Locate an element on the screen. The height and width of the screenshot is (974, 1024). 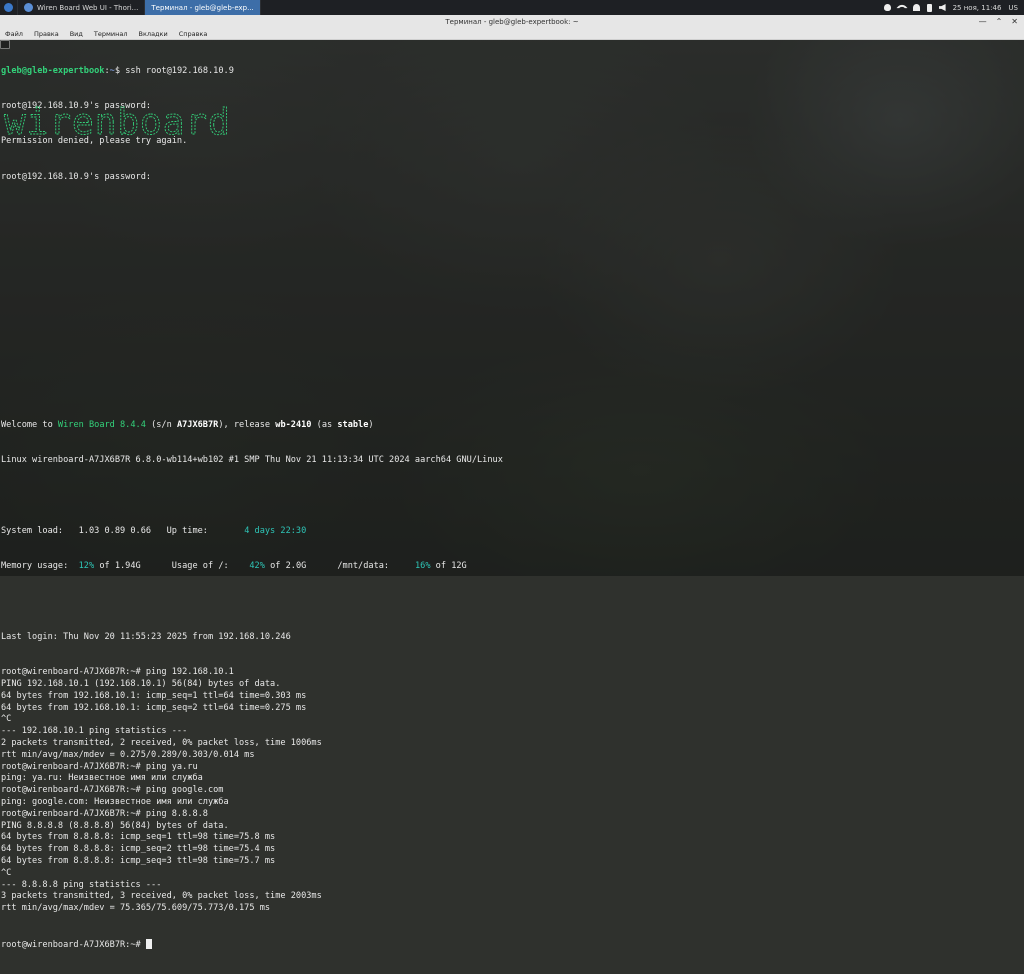
local-prompt-path: ~ is located at coordinates (112, 70).